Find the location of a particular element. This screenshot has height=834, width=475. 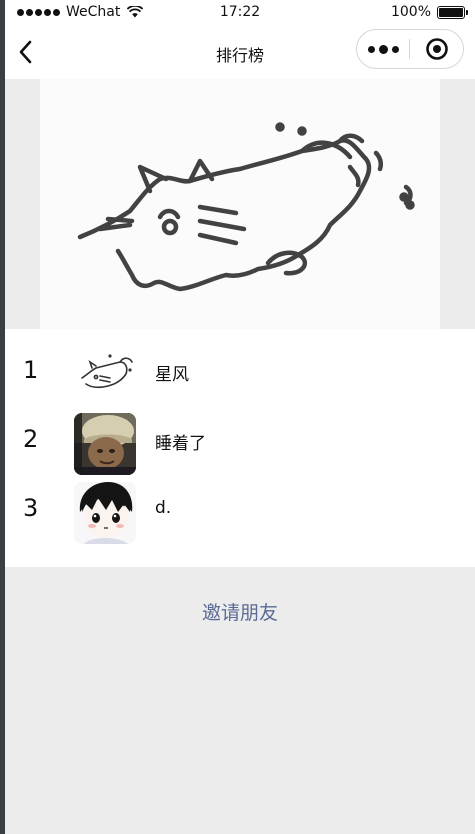

sleeping-cat-sketch is located at coordinates (246, 207).